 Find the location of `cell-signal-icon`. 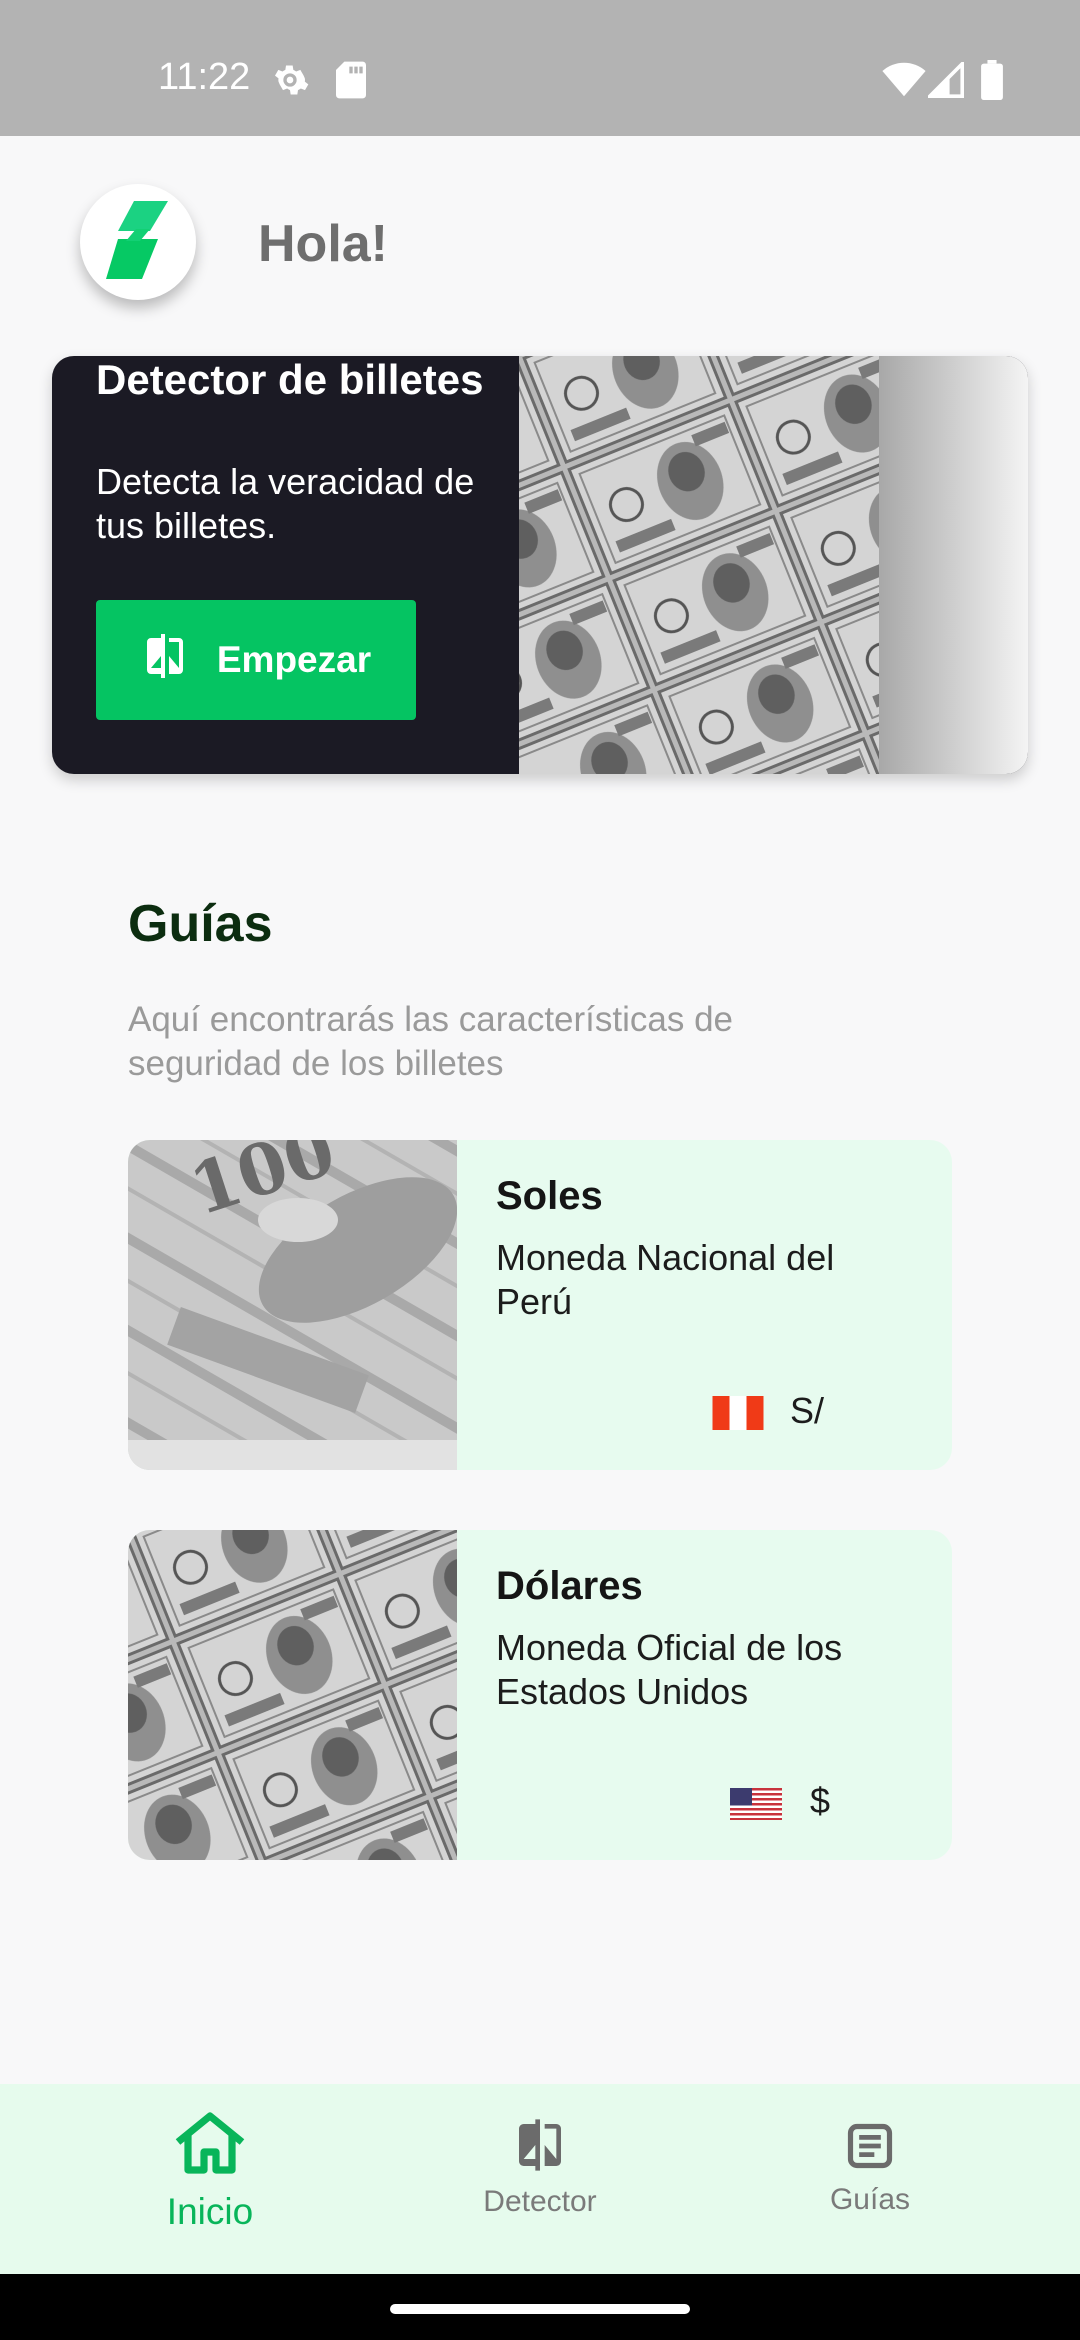

cell-signal-icon is located at coordinates (944, 81).